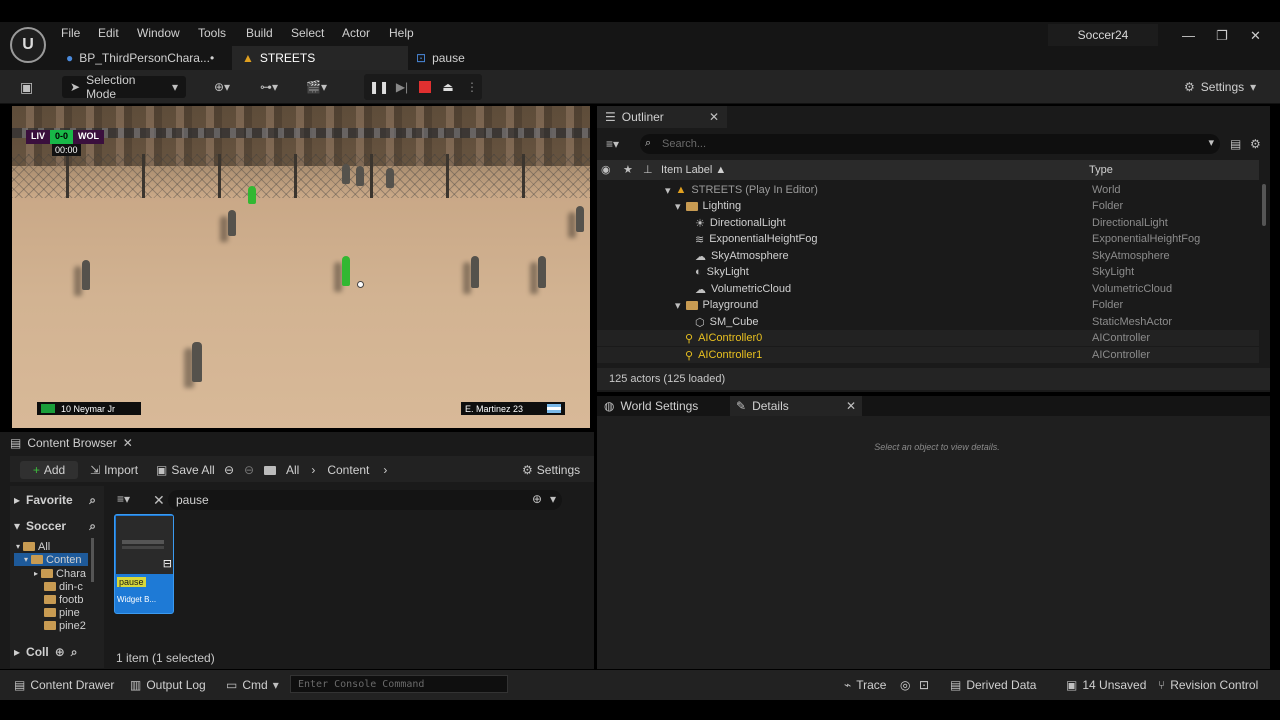 This screenshot has height=720, width=1280. I want to click on more-options-icon: ⋮, so click(472, 87).